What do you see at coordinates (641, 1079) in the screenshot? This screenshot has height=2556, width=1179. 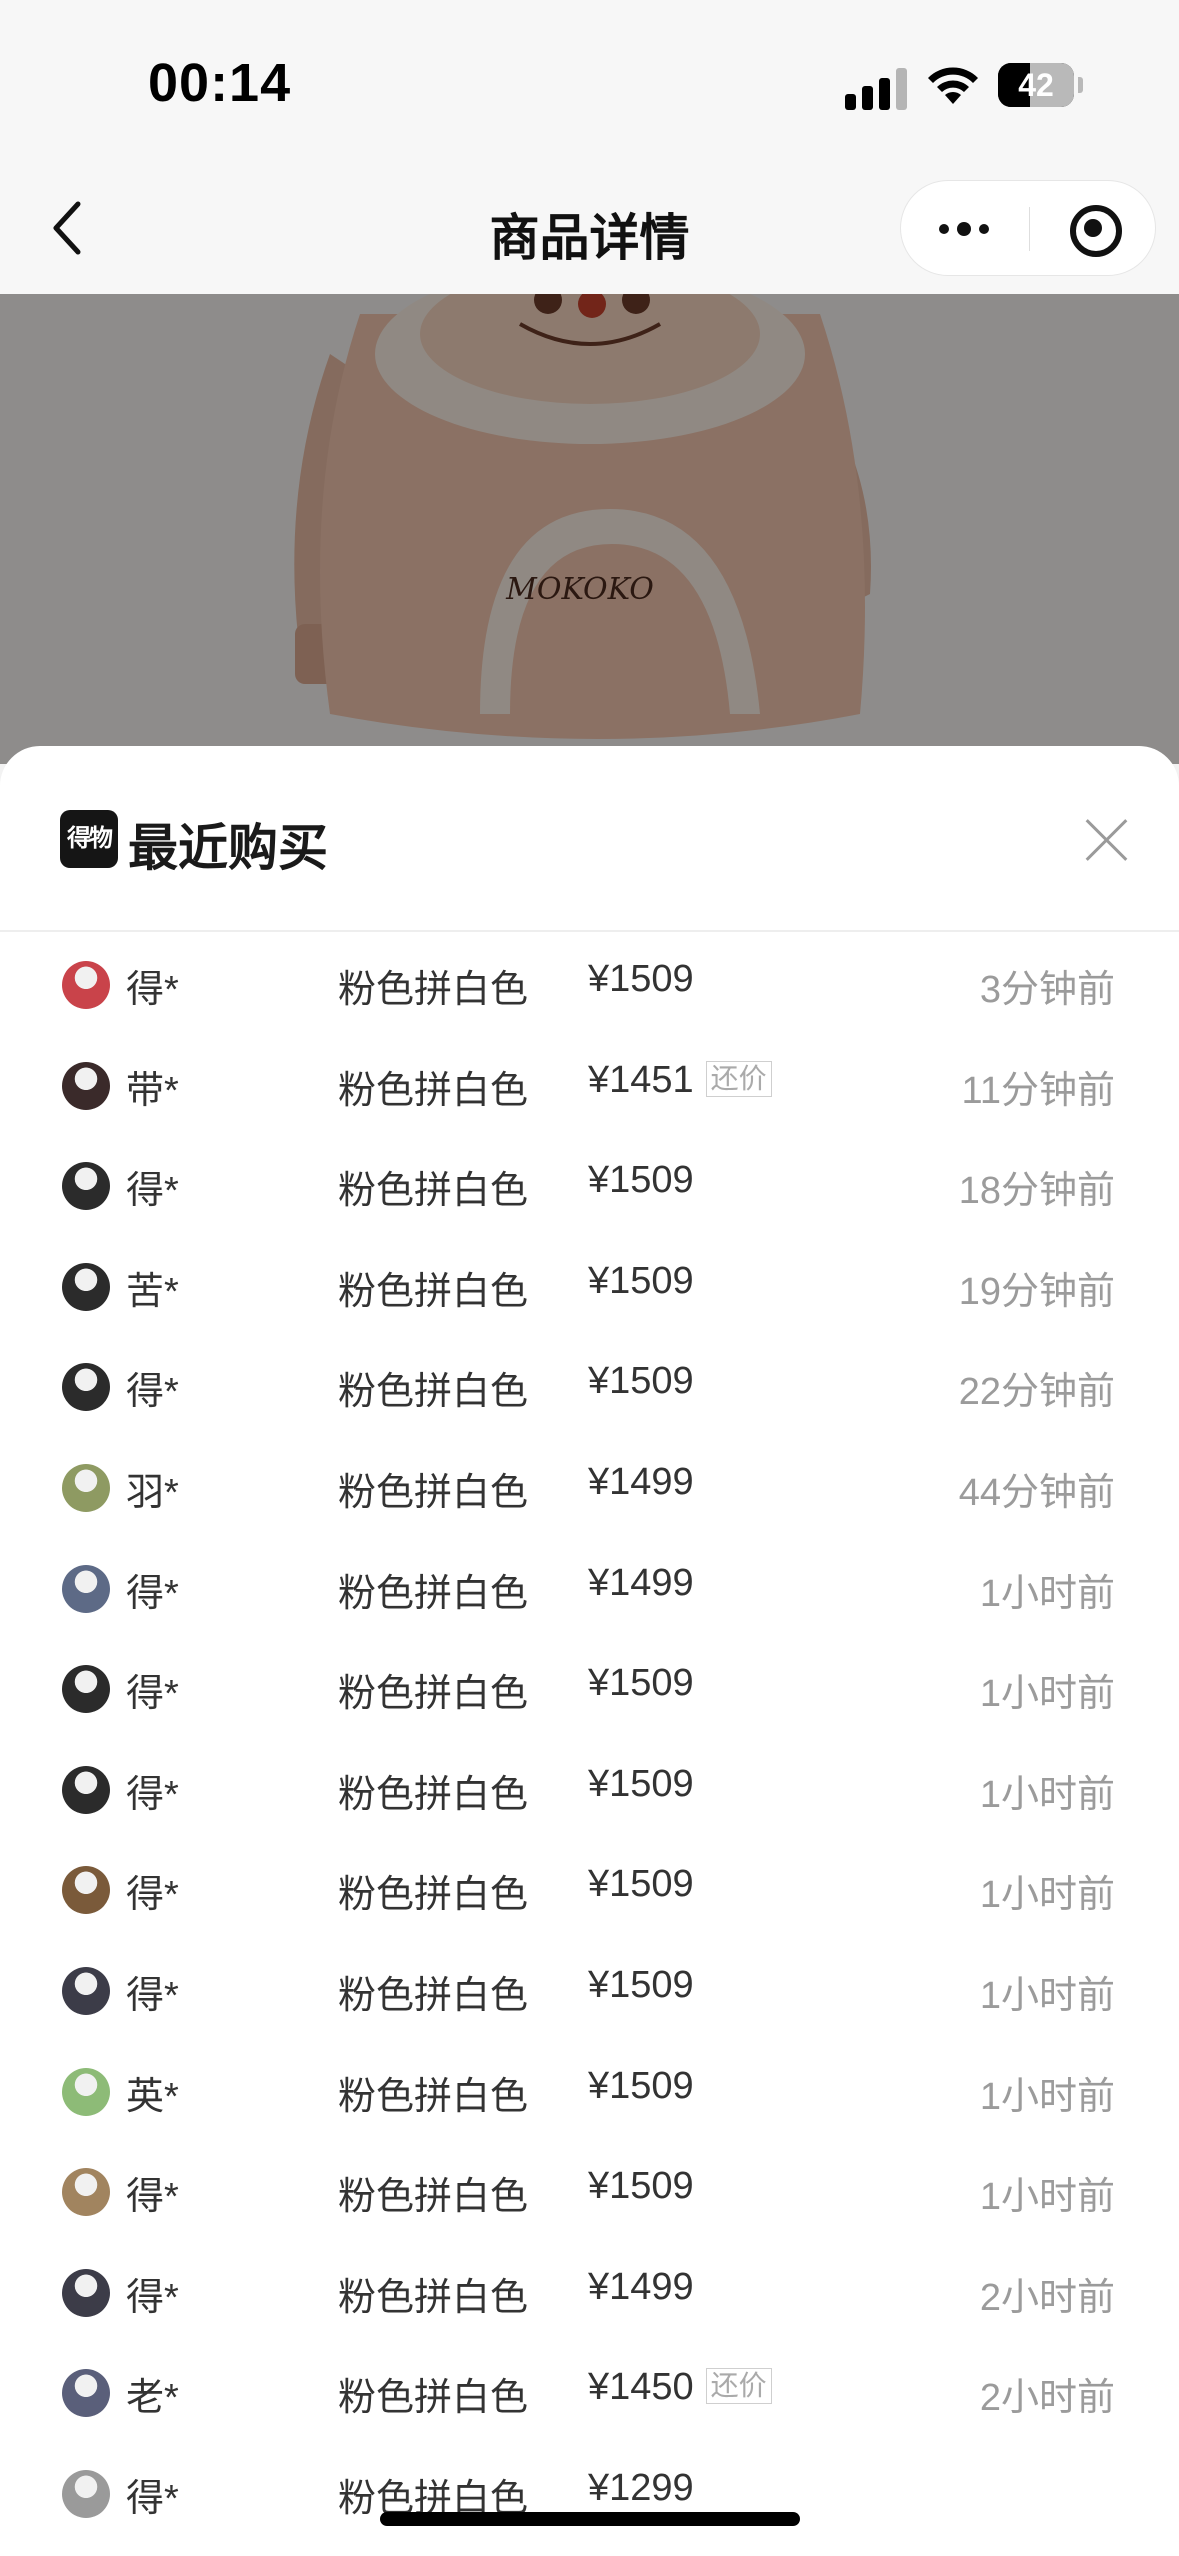 I see `price-value: ¥1451` at bounding box center [641, 1079].